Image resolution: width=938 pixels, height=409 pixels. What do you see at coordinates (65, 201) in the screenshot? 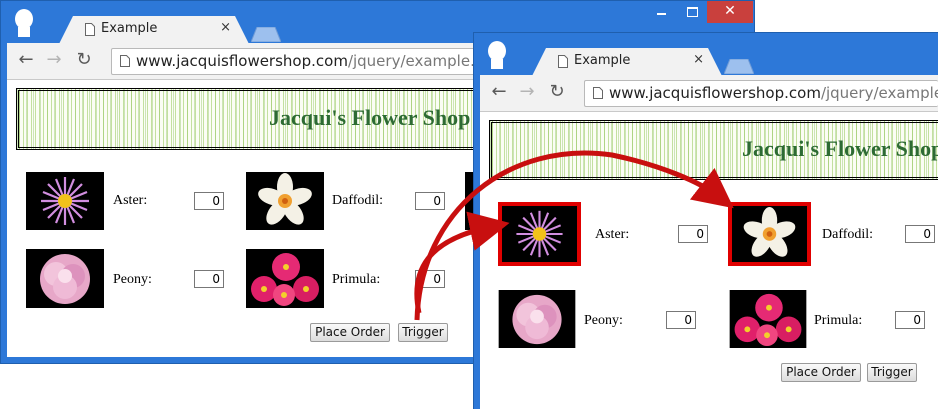
I see `aster-image` at bounding box center [65, 201].